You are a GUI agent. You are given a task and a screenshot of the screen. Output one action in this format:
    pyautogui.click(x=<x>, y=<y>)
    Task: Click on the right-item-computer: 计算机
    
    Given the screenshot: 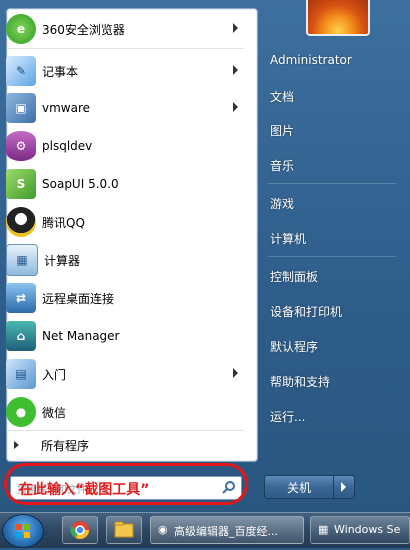 What is the action you would take?
    pyautogui.click(x=332, y=238)
    